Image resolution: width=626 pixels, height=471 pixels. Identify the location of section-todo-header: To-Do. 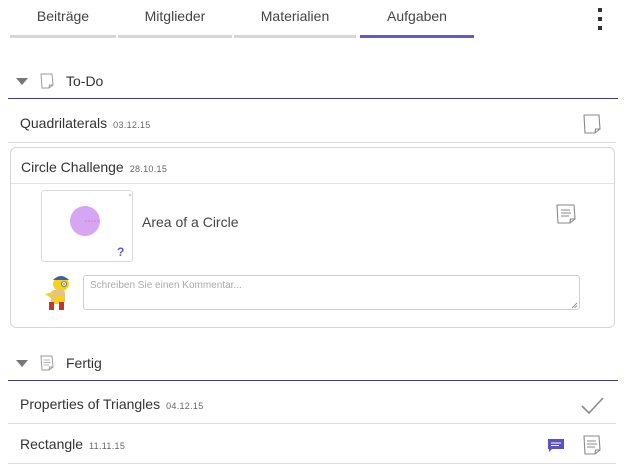
(313, 81).